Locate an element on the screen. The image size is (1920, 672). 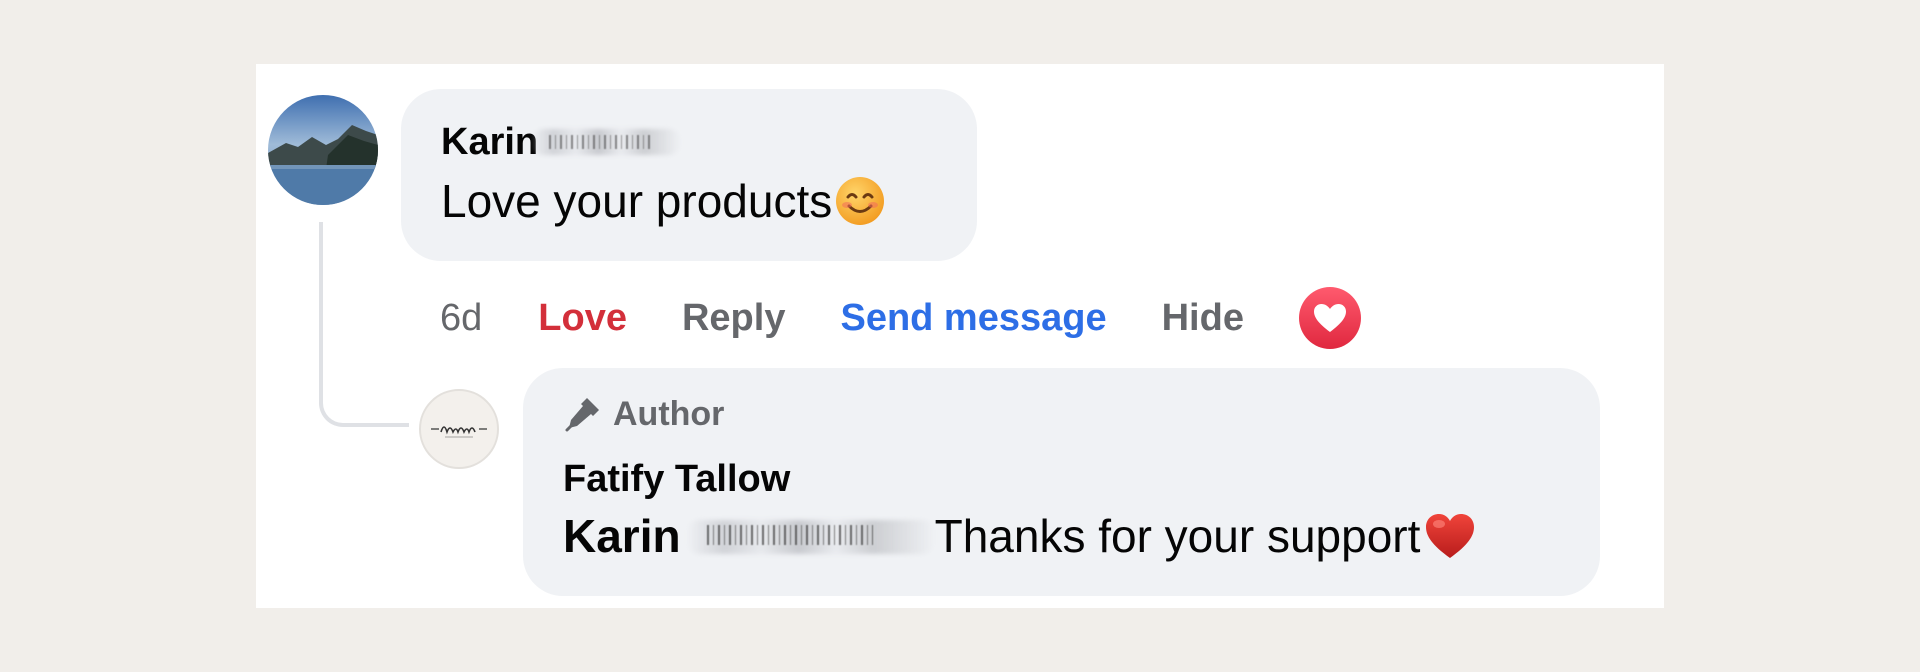
red-heart-emoji-icon is located at coordinates (1450, 536).